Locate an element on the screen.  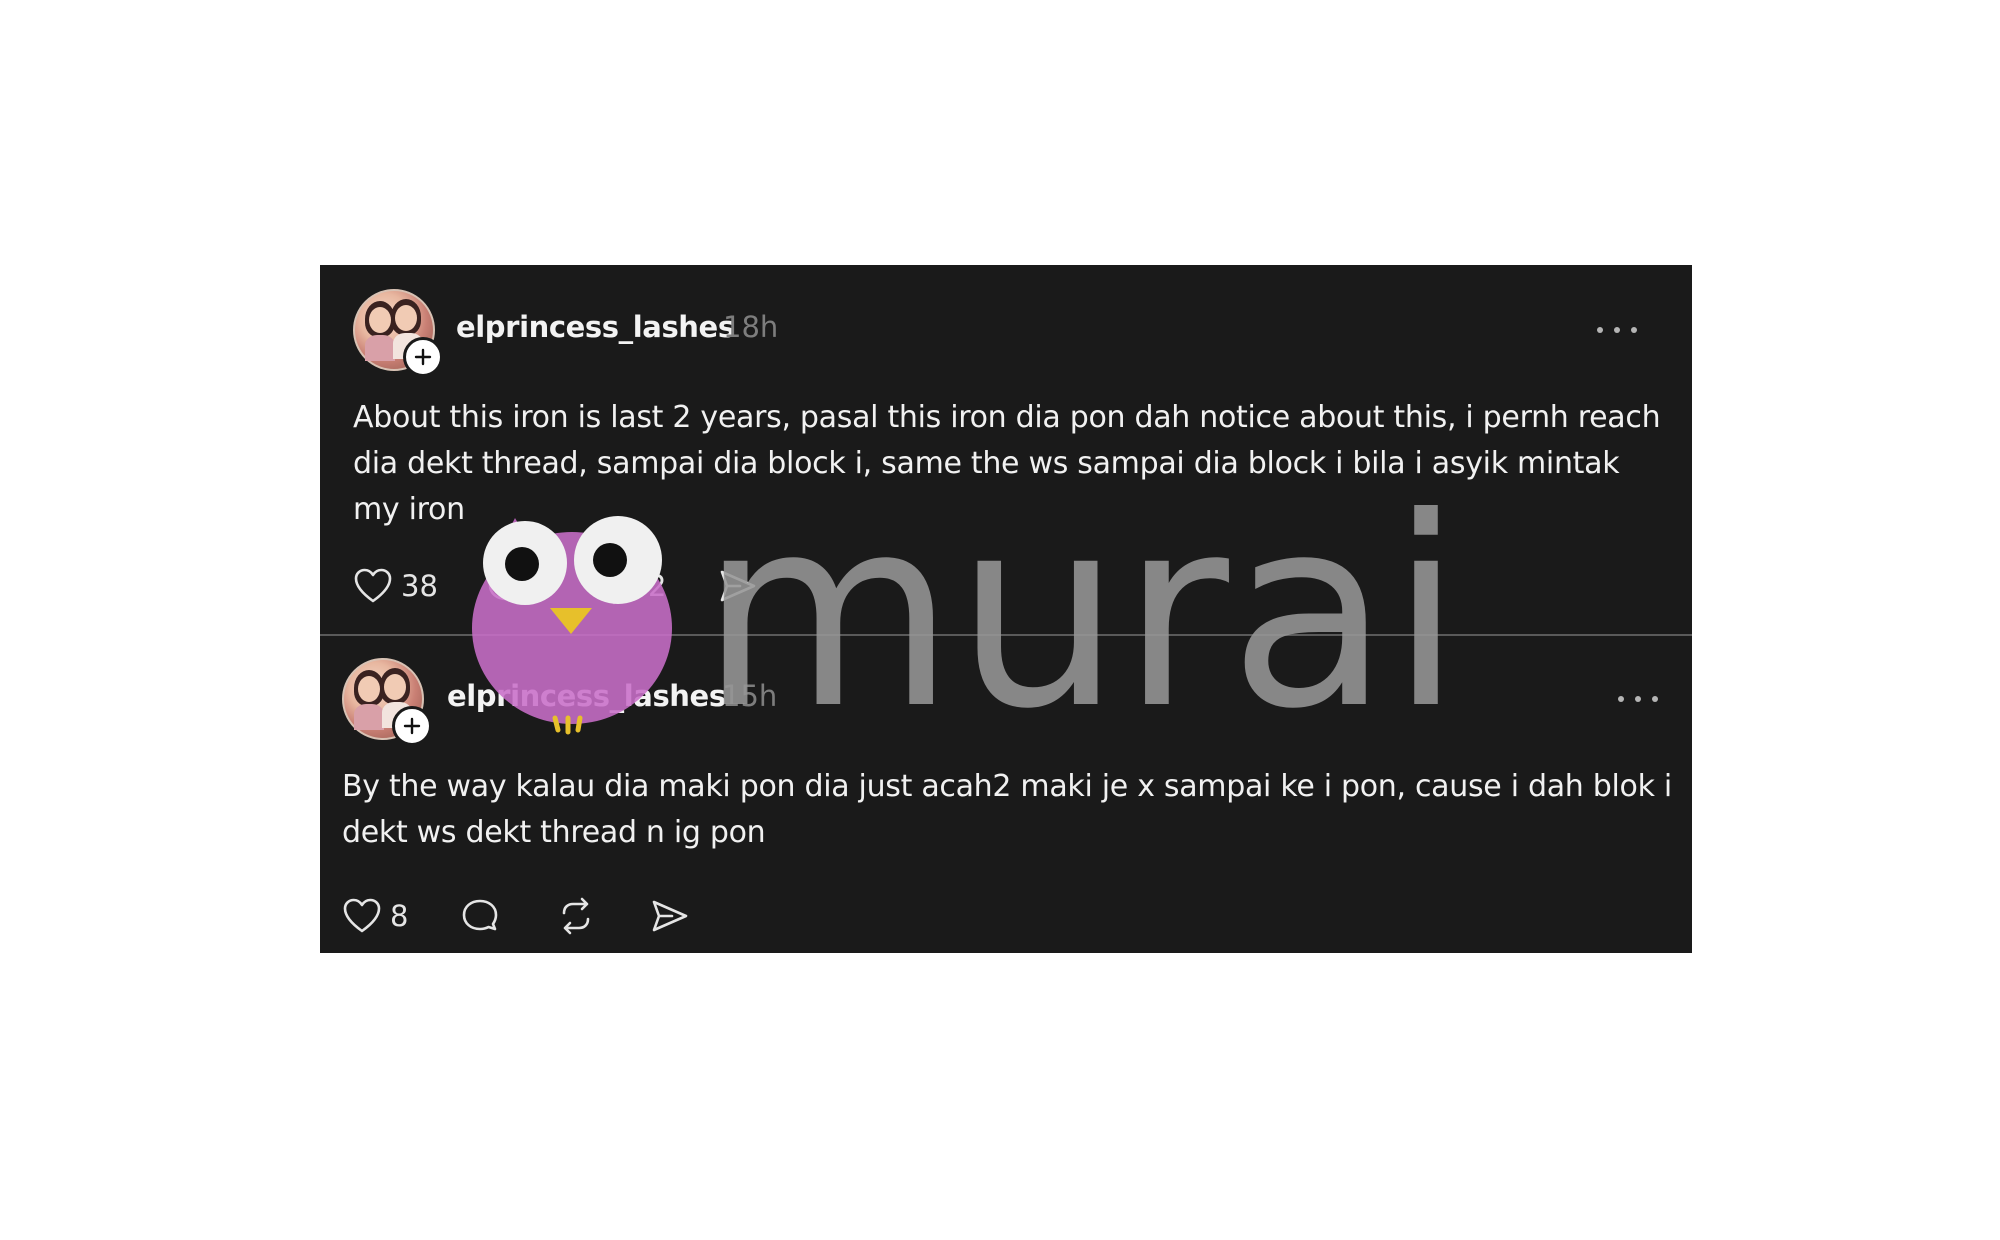
repost-button: 2 is located at coordinates (633, 586).